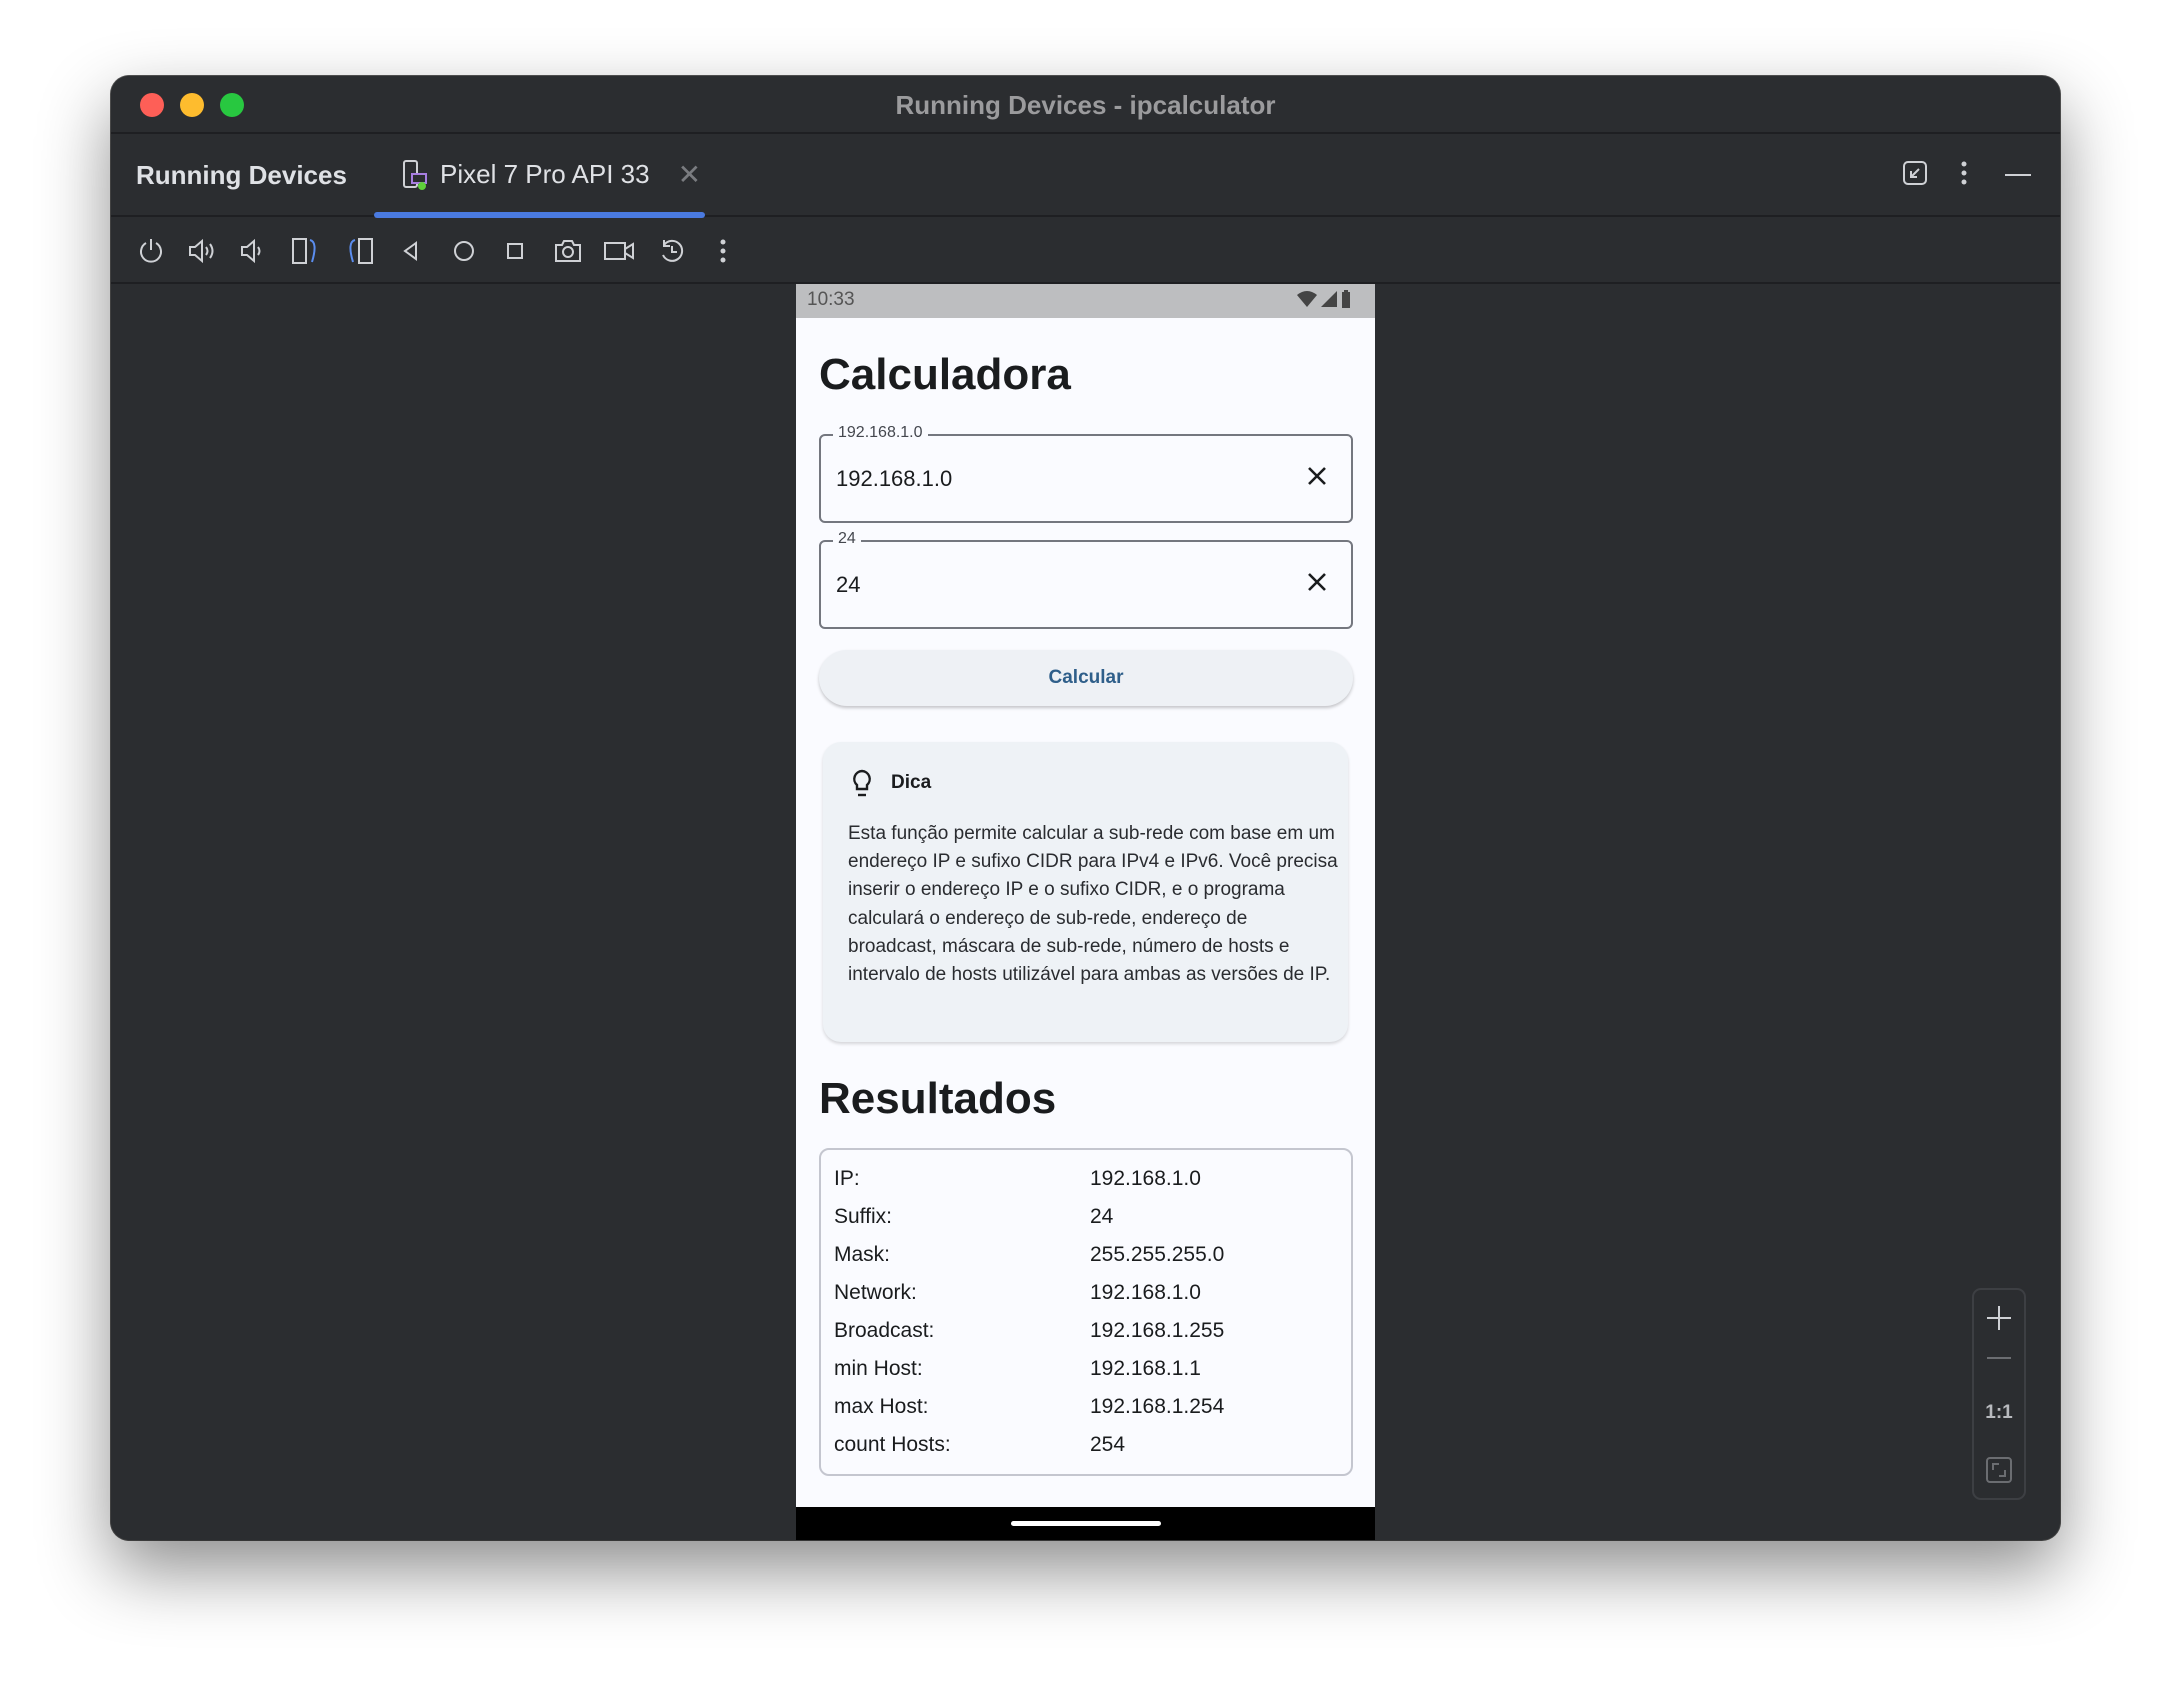 This screenshot has width=2172, height=1690. Describe the element at coordinates (1999, 1318) in the screenshot. I see `zoom-in-icon` at that location.